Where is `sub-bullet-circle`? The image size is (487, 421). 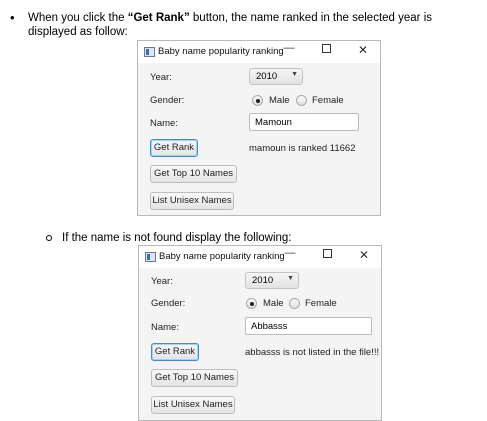 sub-bullet-circle is located at coordinates (49, 238).